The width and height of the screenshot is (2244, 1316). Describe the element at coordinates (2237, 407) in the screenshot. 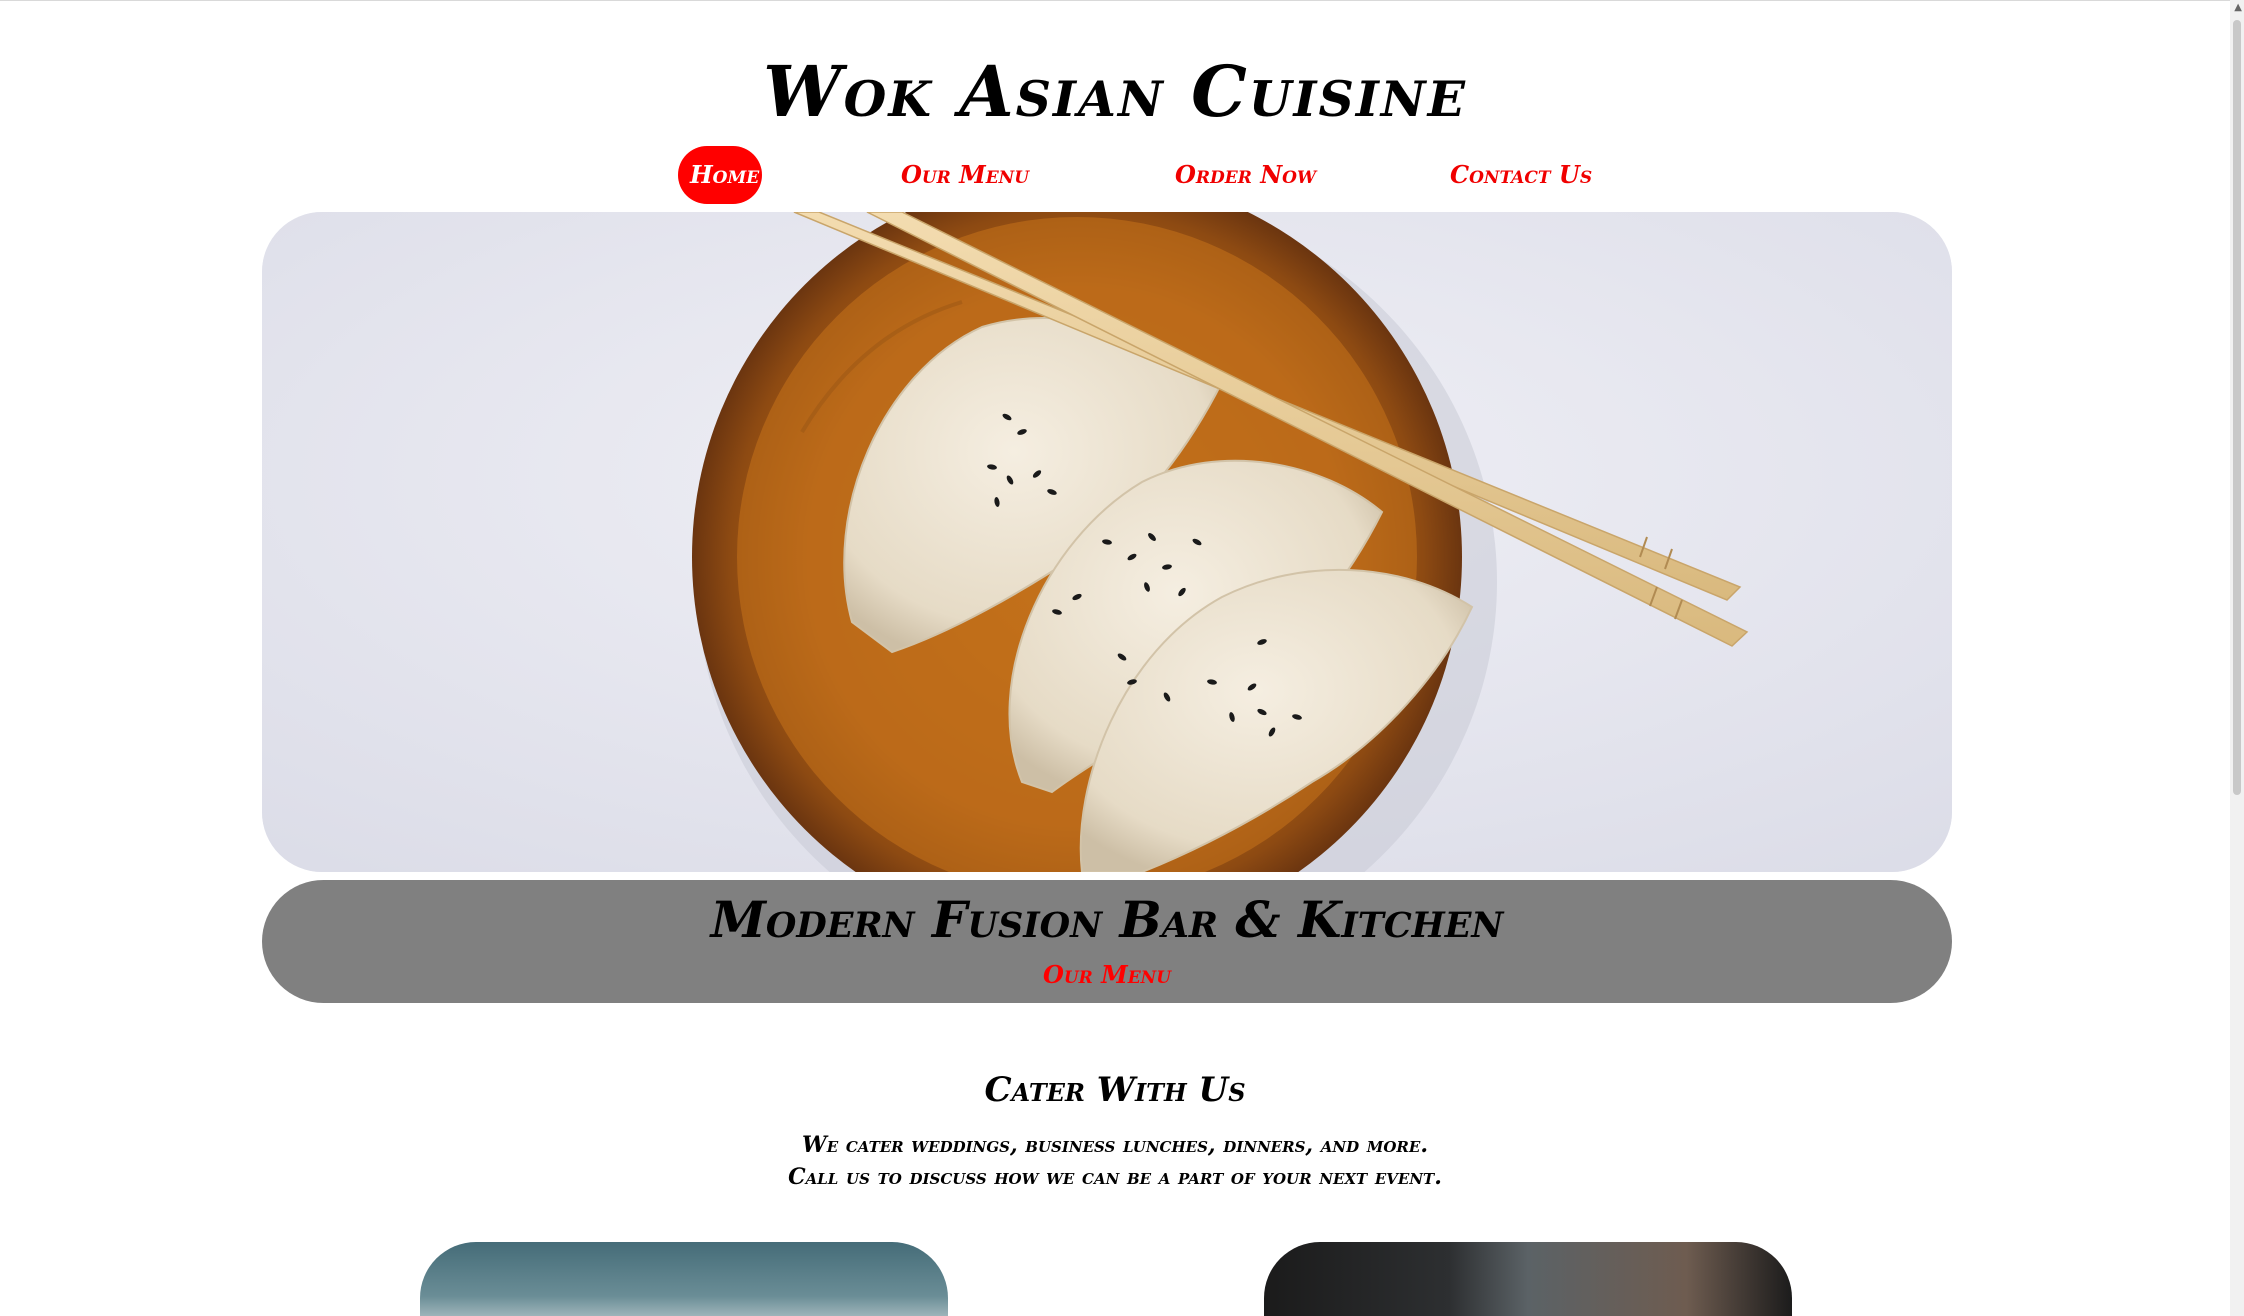

I see `scroll-thumb` at that location.